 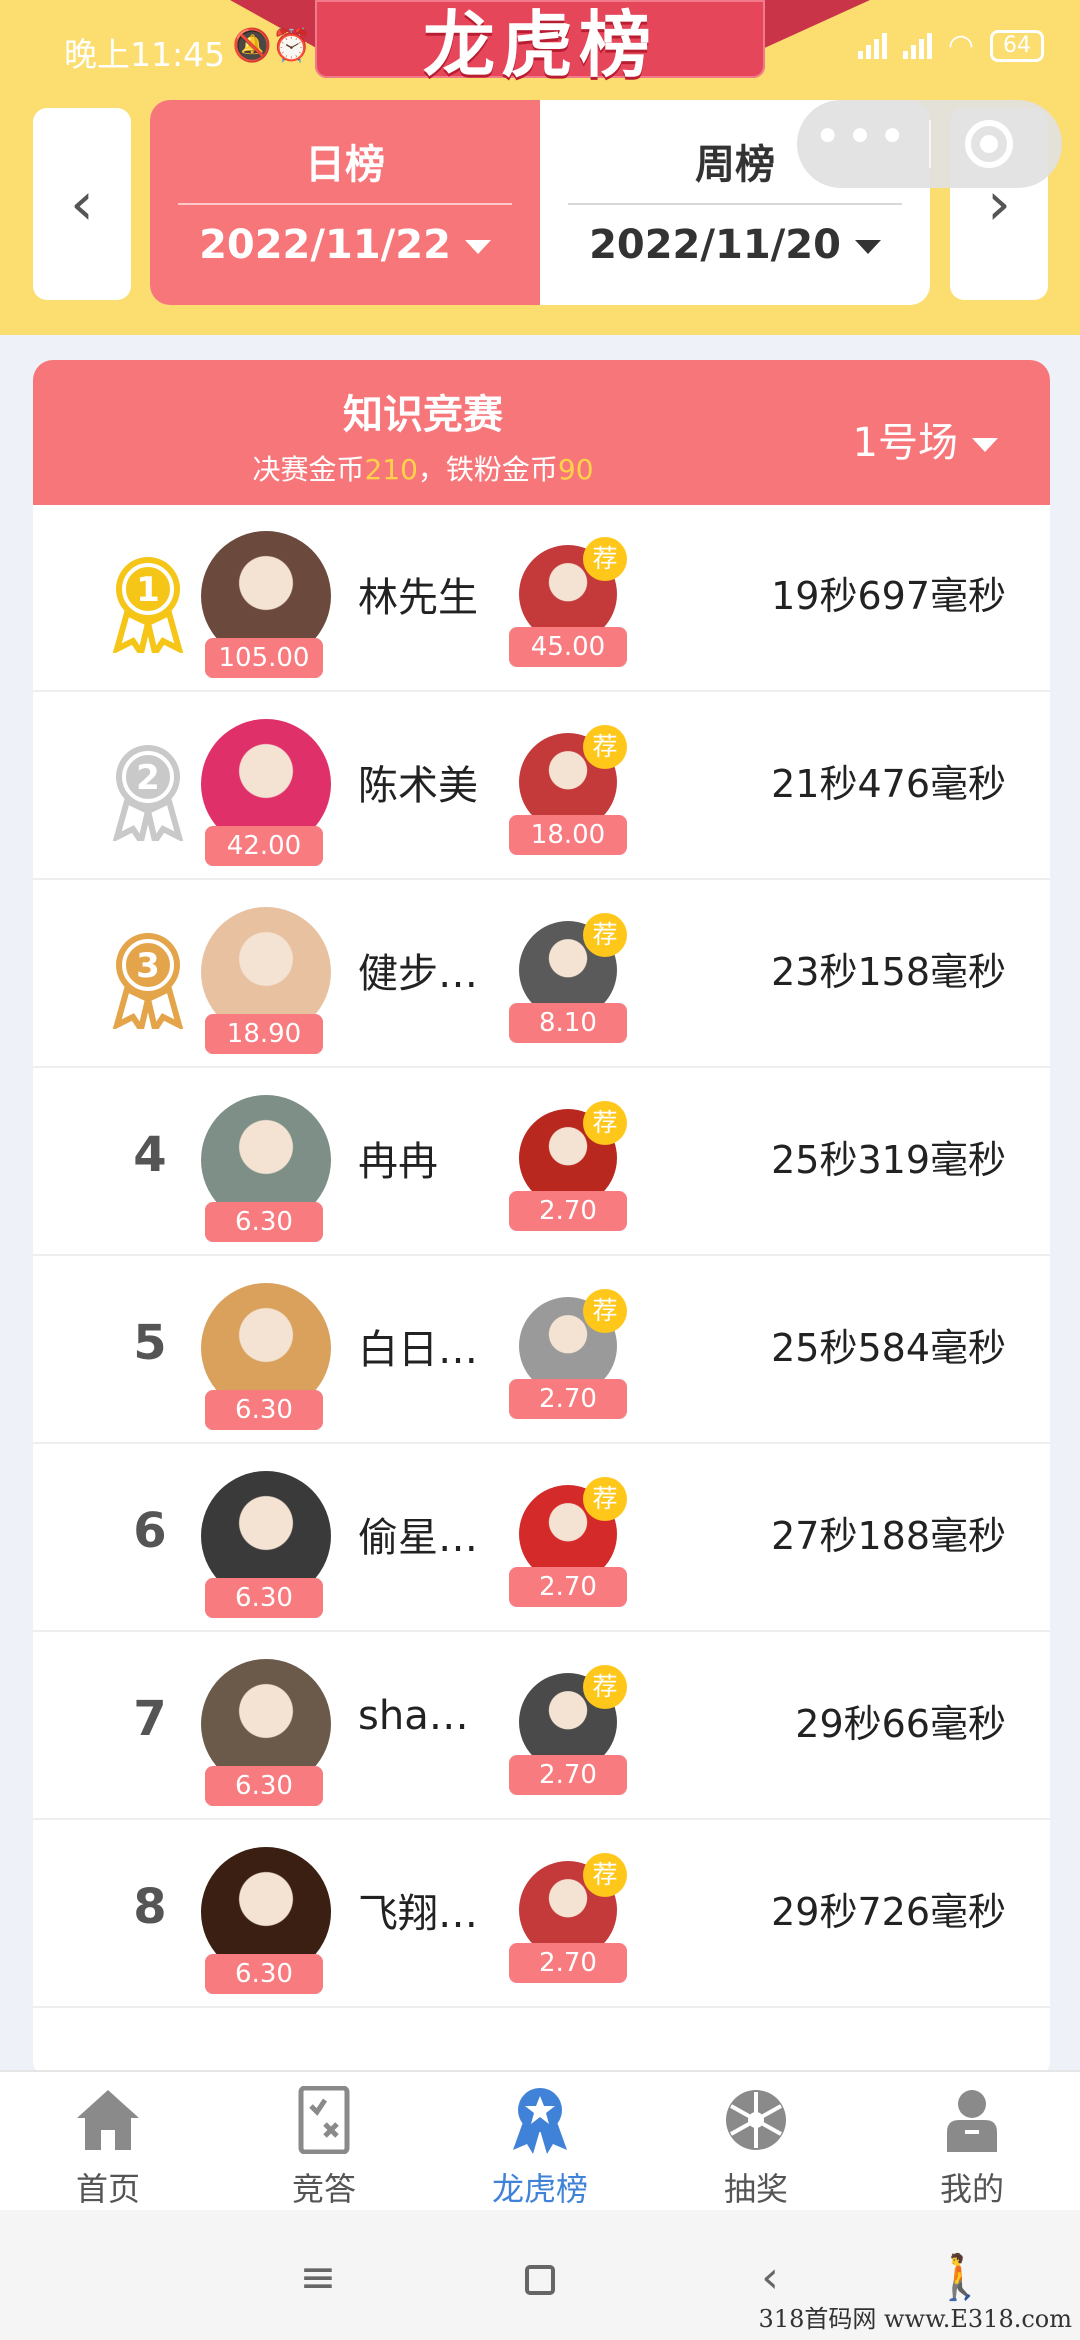 I want to click on medal-icon: 1, so click(x=148, y=605).